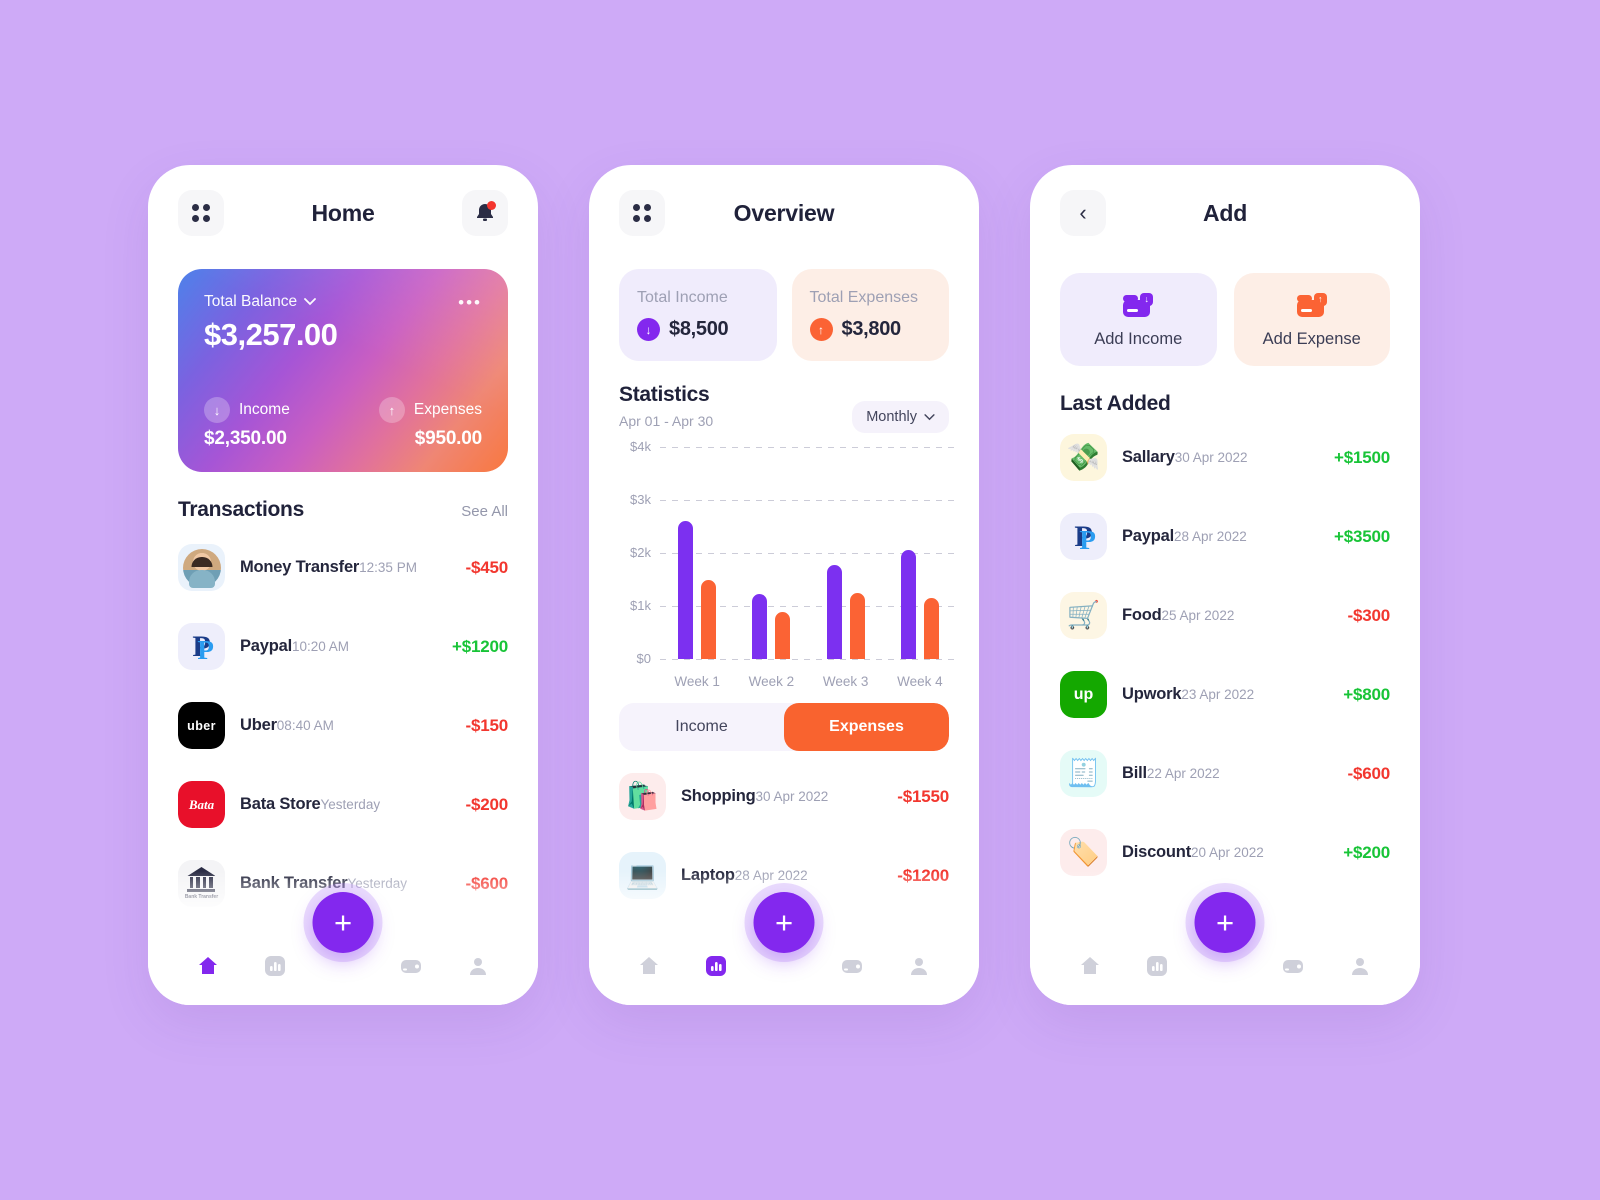  Describe the element at coordinates (1138, 319) in the screenshot. I see `add-income-button: ↓ Add Income` at that location.